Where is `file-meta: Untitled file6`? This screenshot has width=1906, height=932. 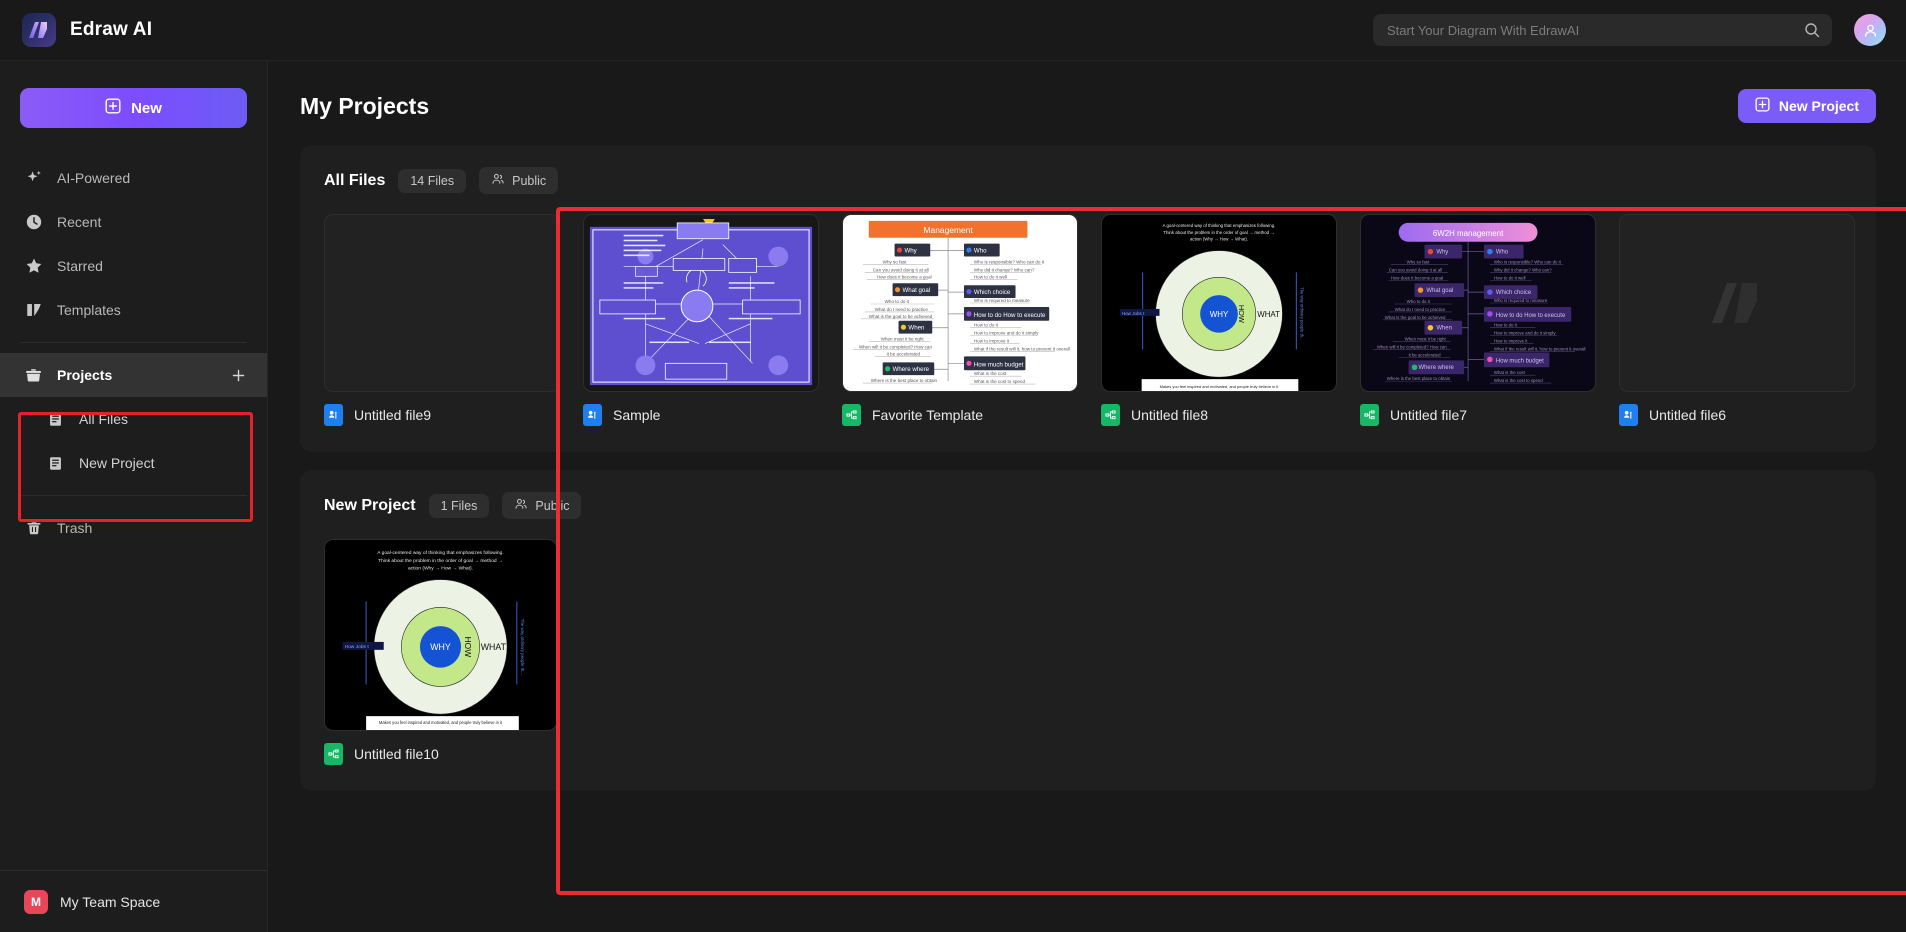
file-meta: Untitled file6 is located at coordinates (1737, 415).